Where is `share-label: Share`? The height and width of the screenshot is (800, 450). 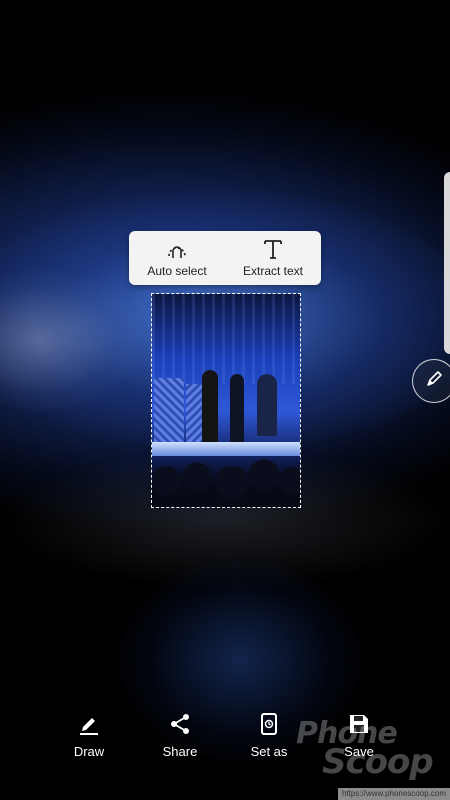 share-label: Share is located at coordinates (180, 751).